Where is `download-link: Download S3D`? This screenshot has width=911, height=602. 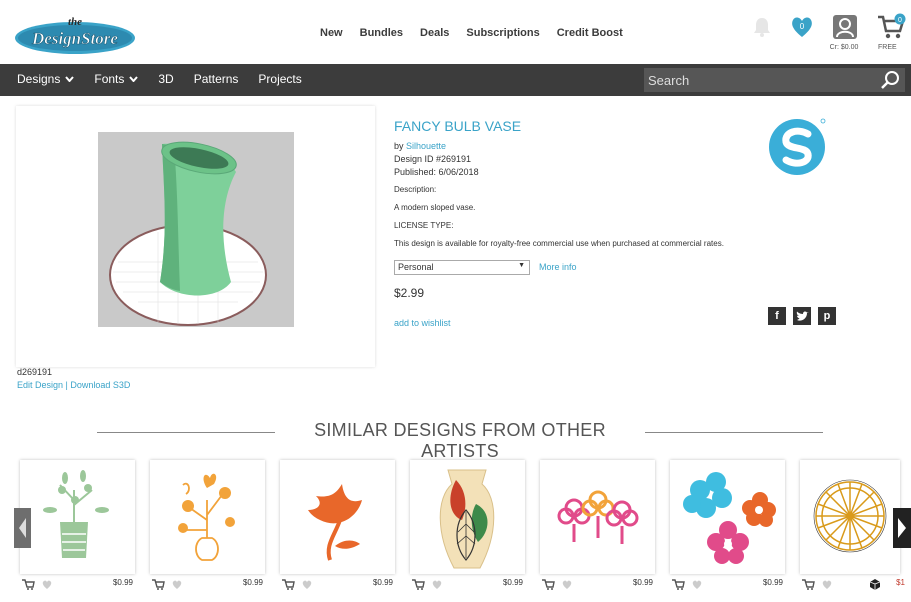 download-link: Download S3D is located at coordinates (100, 385).